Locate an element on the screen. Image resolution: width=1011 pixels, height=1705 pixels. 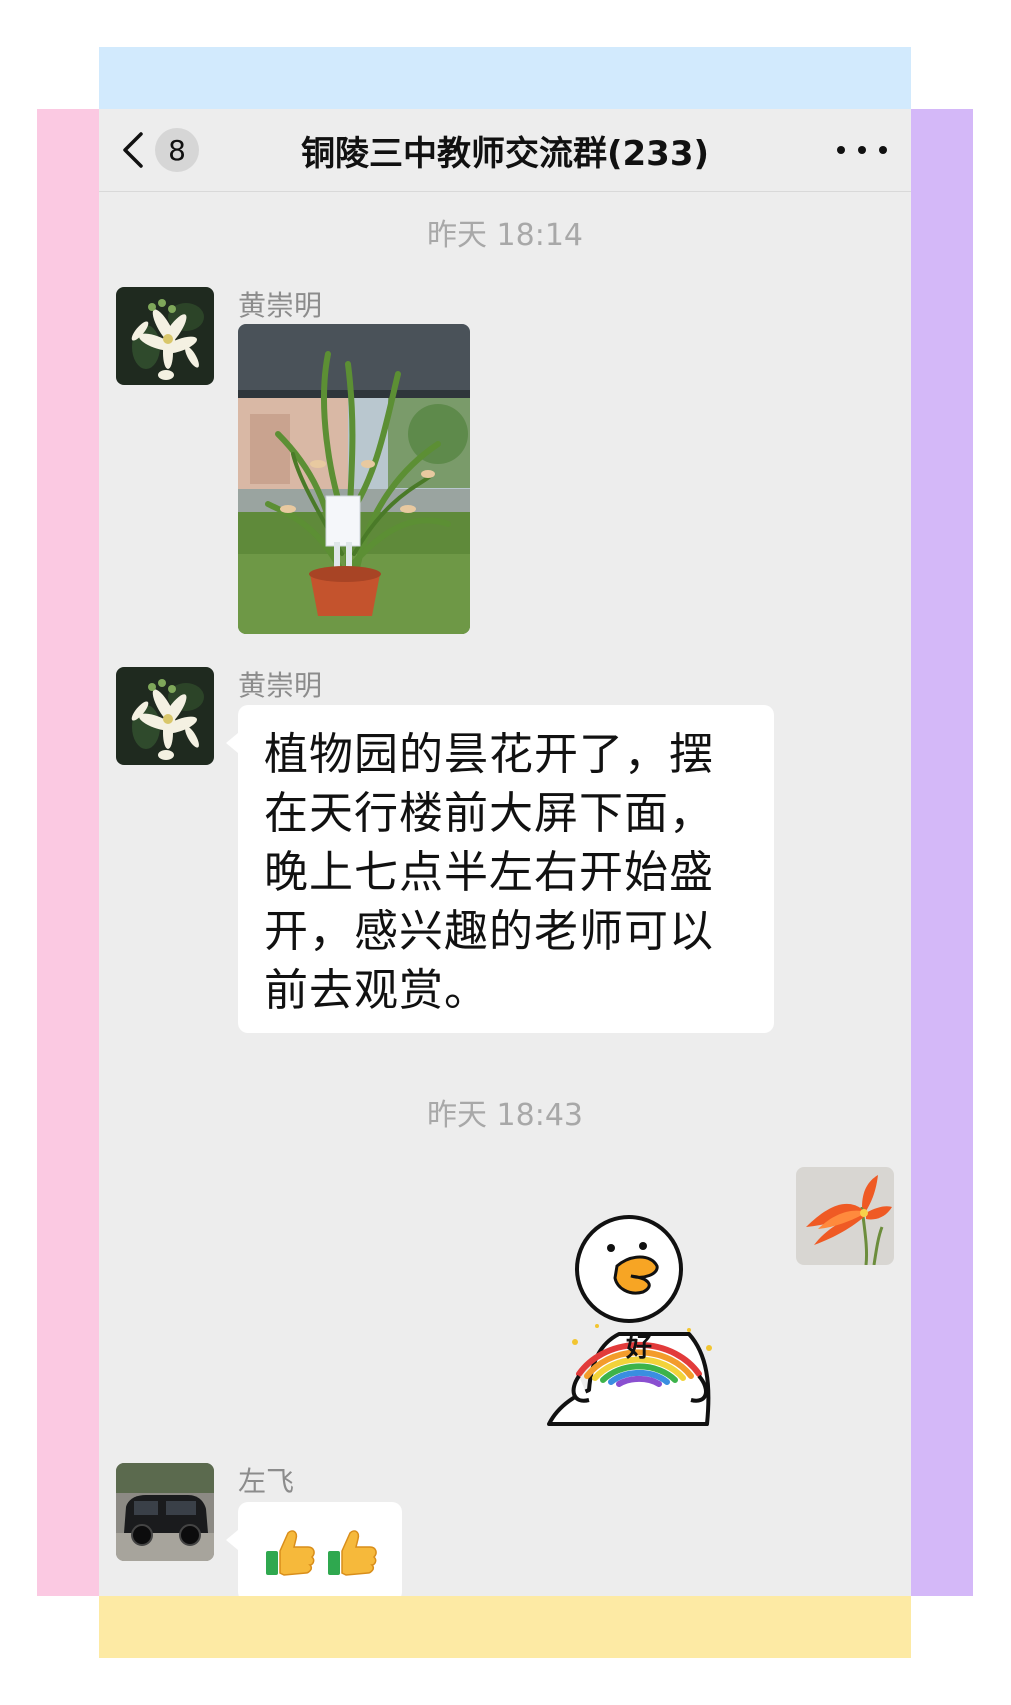
message-line: 前去观赏。 is located at coordinates (376, 990).